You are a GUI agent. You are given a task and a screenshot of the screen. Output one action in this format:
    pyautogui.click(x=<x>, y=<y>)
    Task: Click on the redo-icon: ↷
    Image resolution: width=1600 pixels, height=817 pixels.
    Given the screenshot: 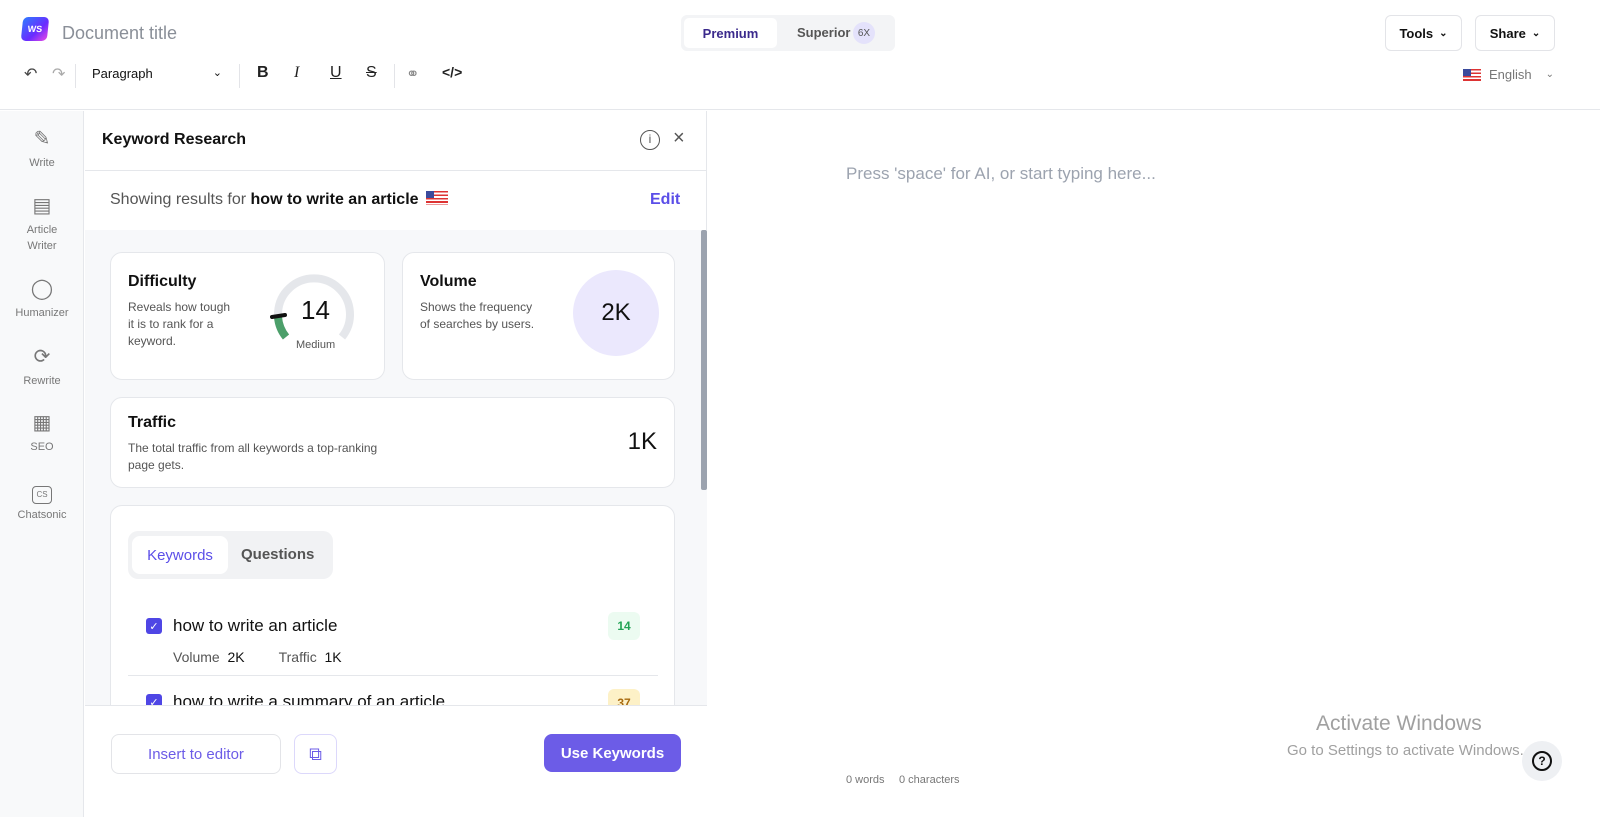 What is the action you would take?
    pyautogui.click(x=58, y=74)
    